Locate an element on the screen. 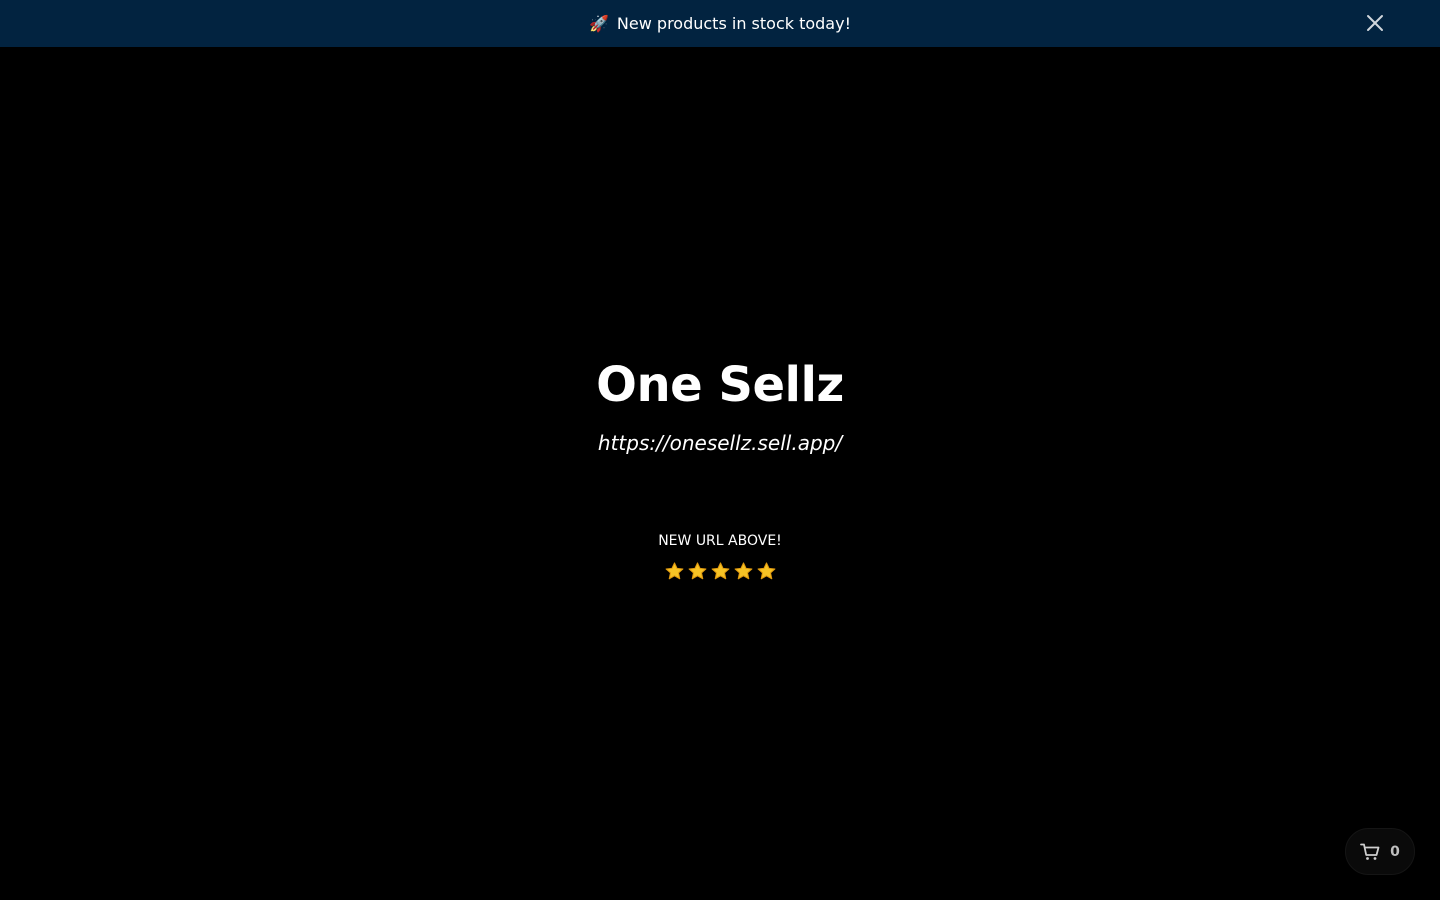 This screenshot has height=900, width=1440. cart-button: 0 is located at coordinates (1380, 851).